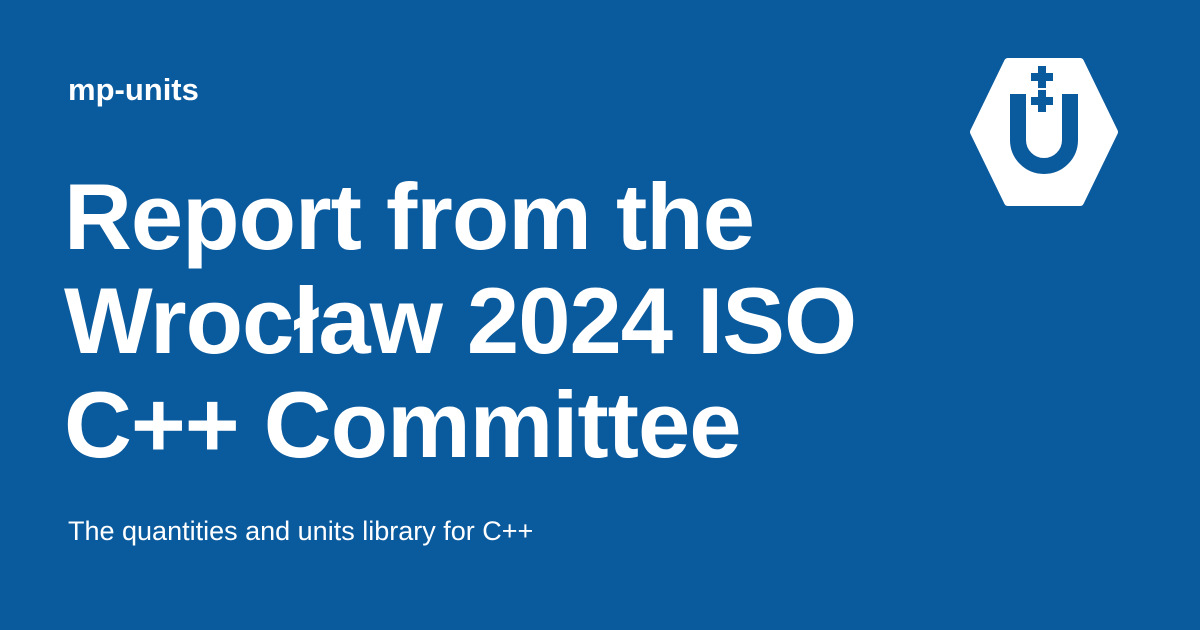  Describe the element at coordinates (409, 216) in the screenshot. I see `page-title-line-1: Report from the` at that location.